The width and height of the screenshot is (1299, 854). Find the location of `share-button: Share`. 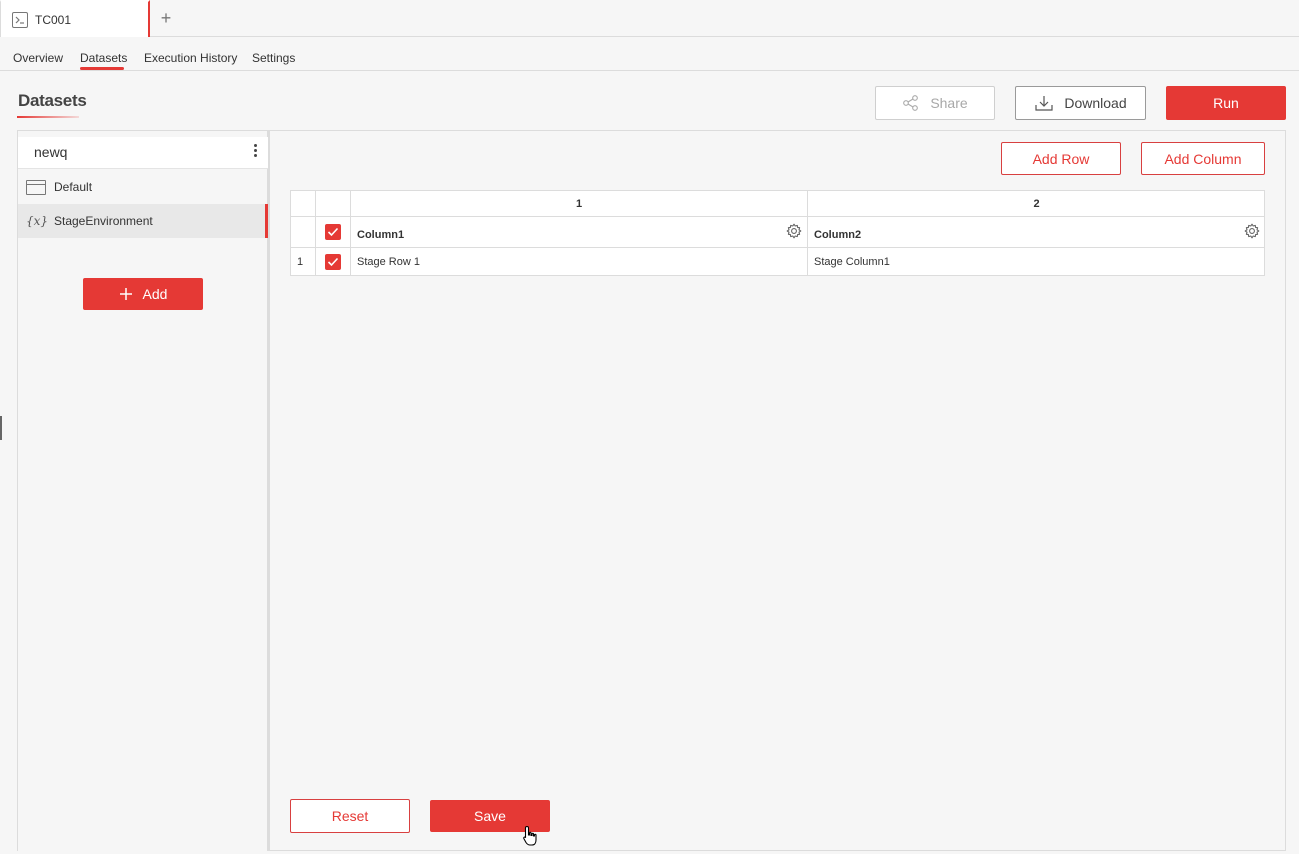

share-button: Share is located at coordinates (935, 103).